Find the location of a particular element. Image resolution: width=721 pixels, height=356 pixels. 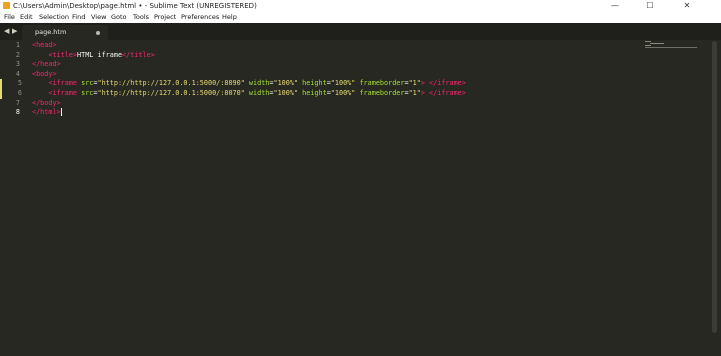

code-line: <head> is located at coordinates (44, 46).